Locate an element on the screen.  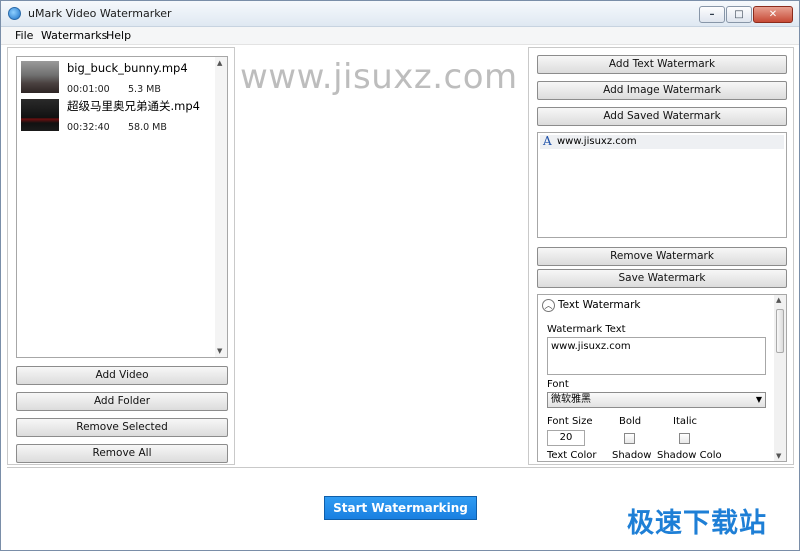
video-size: 58.0 MB is located at coordinates (147, 127).